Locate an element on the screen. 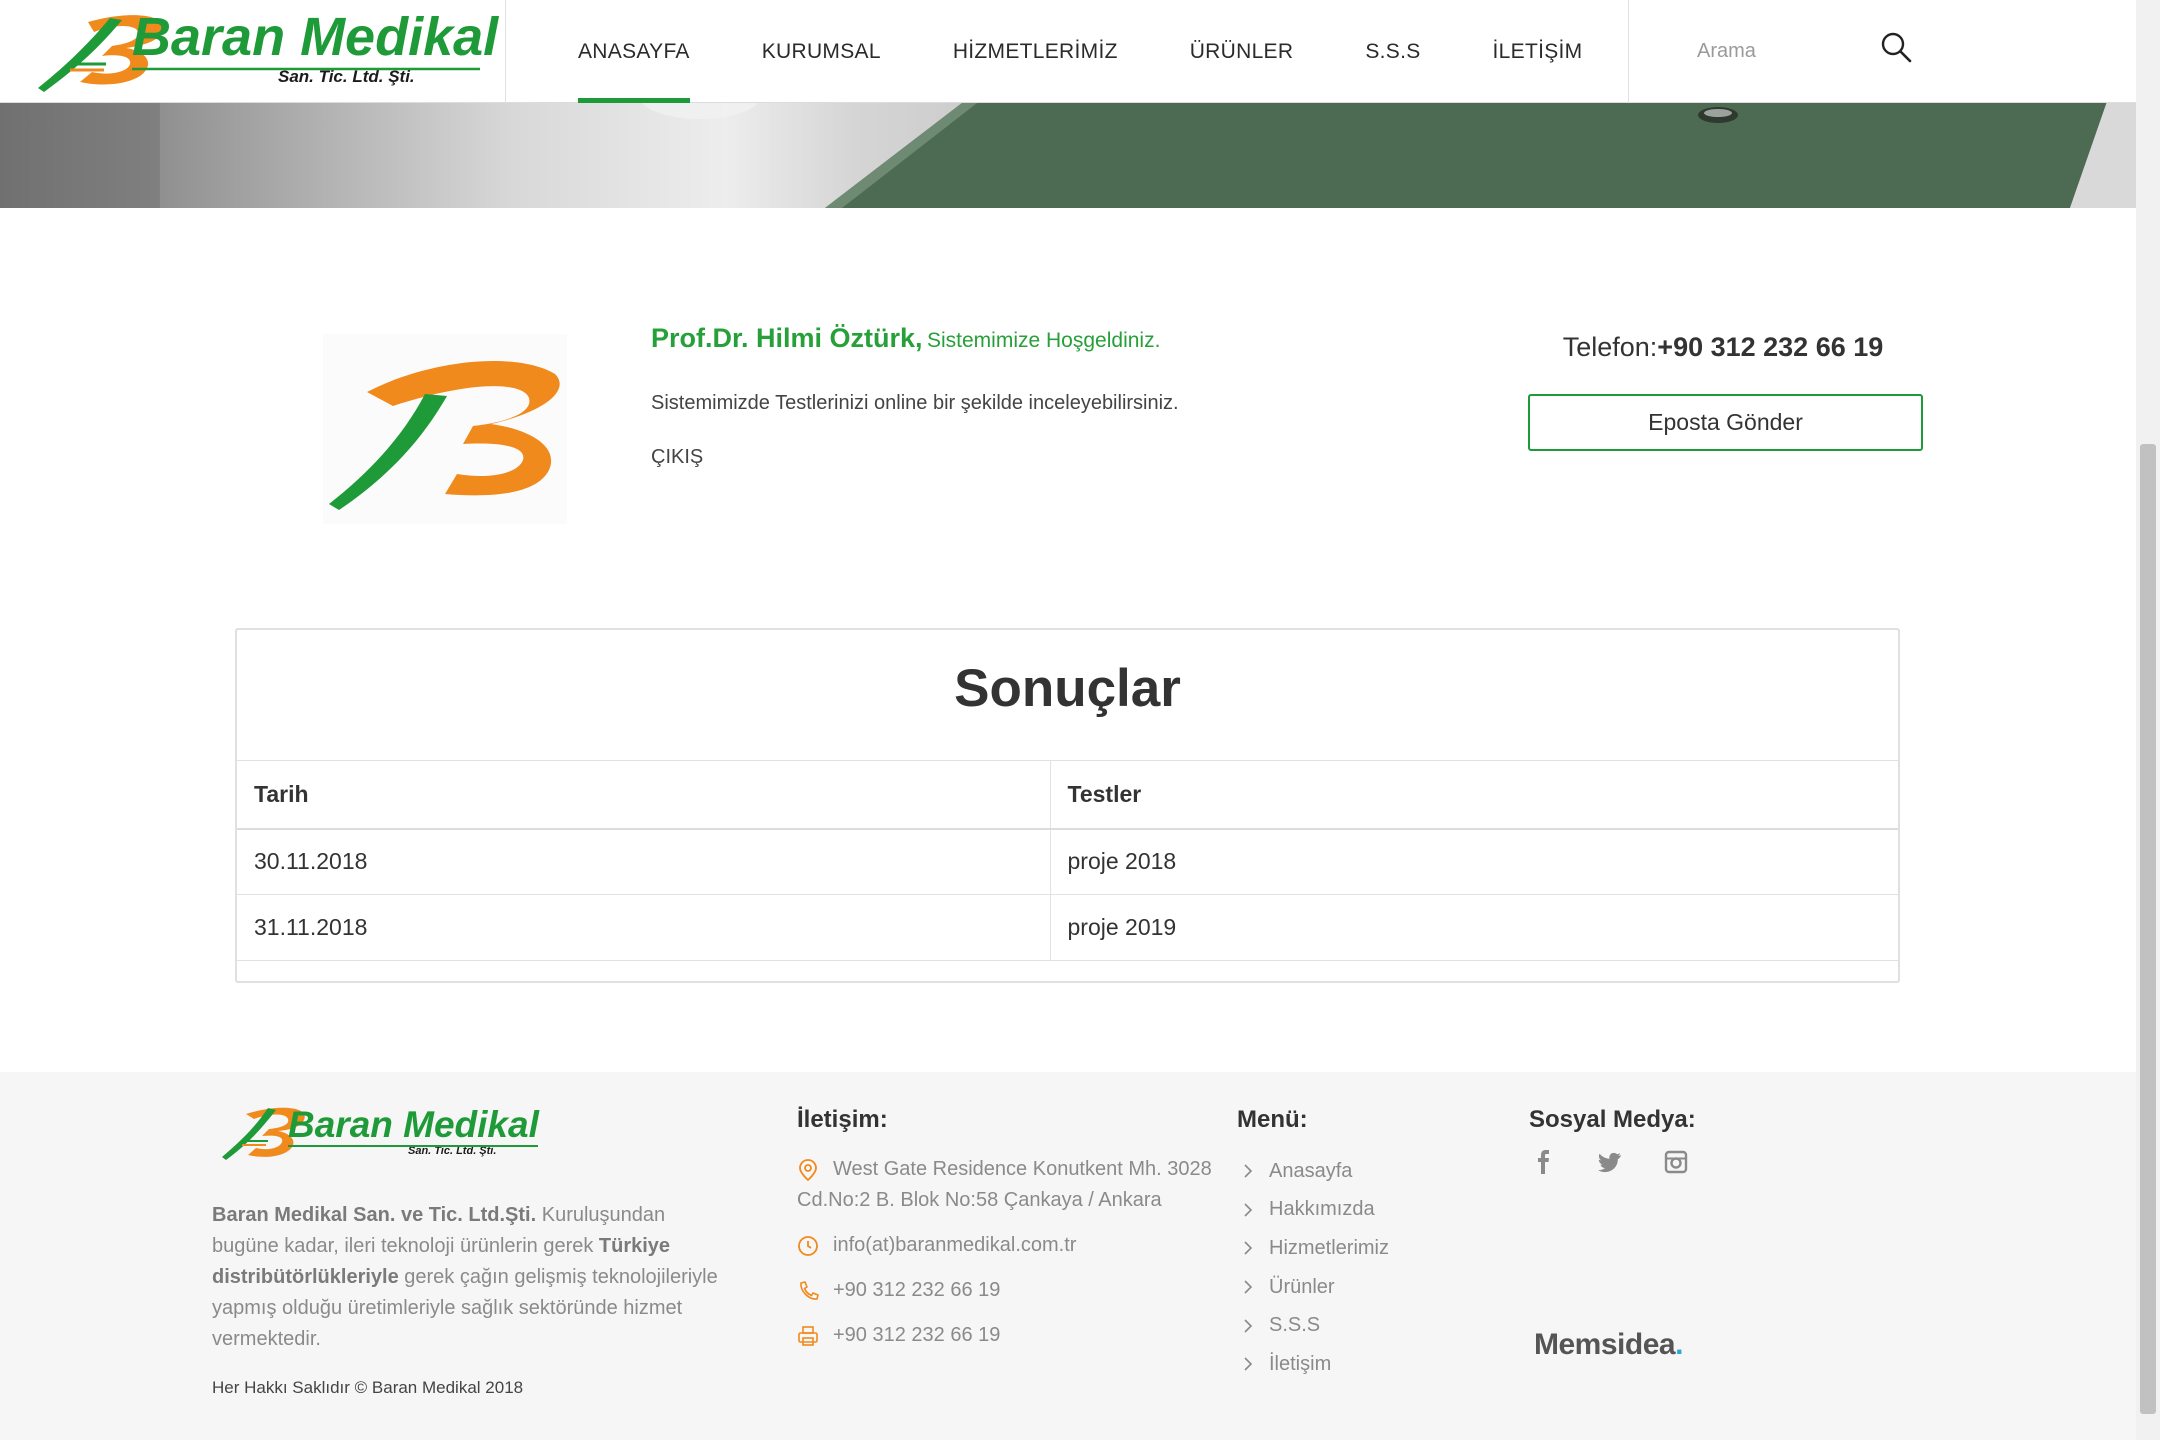 The width and height of the screenshot is (2160, 1440). hero-banner-image is located at coordinates (1068, 155).